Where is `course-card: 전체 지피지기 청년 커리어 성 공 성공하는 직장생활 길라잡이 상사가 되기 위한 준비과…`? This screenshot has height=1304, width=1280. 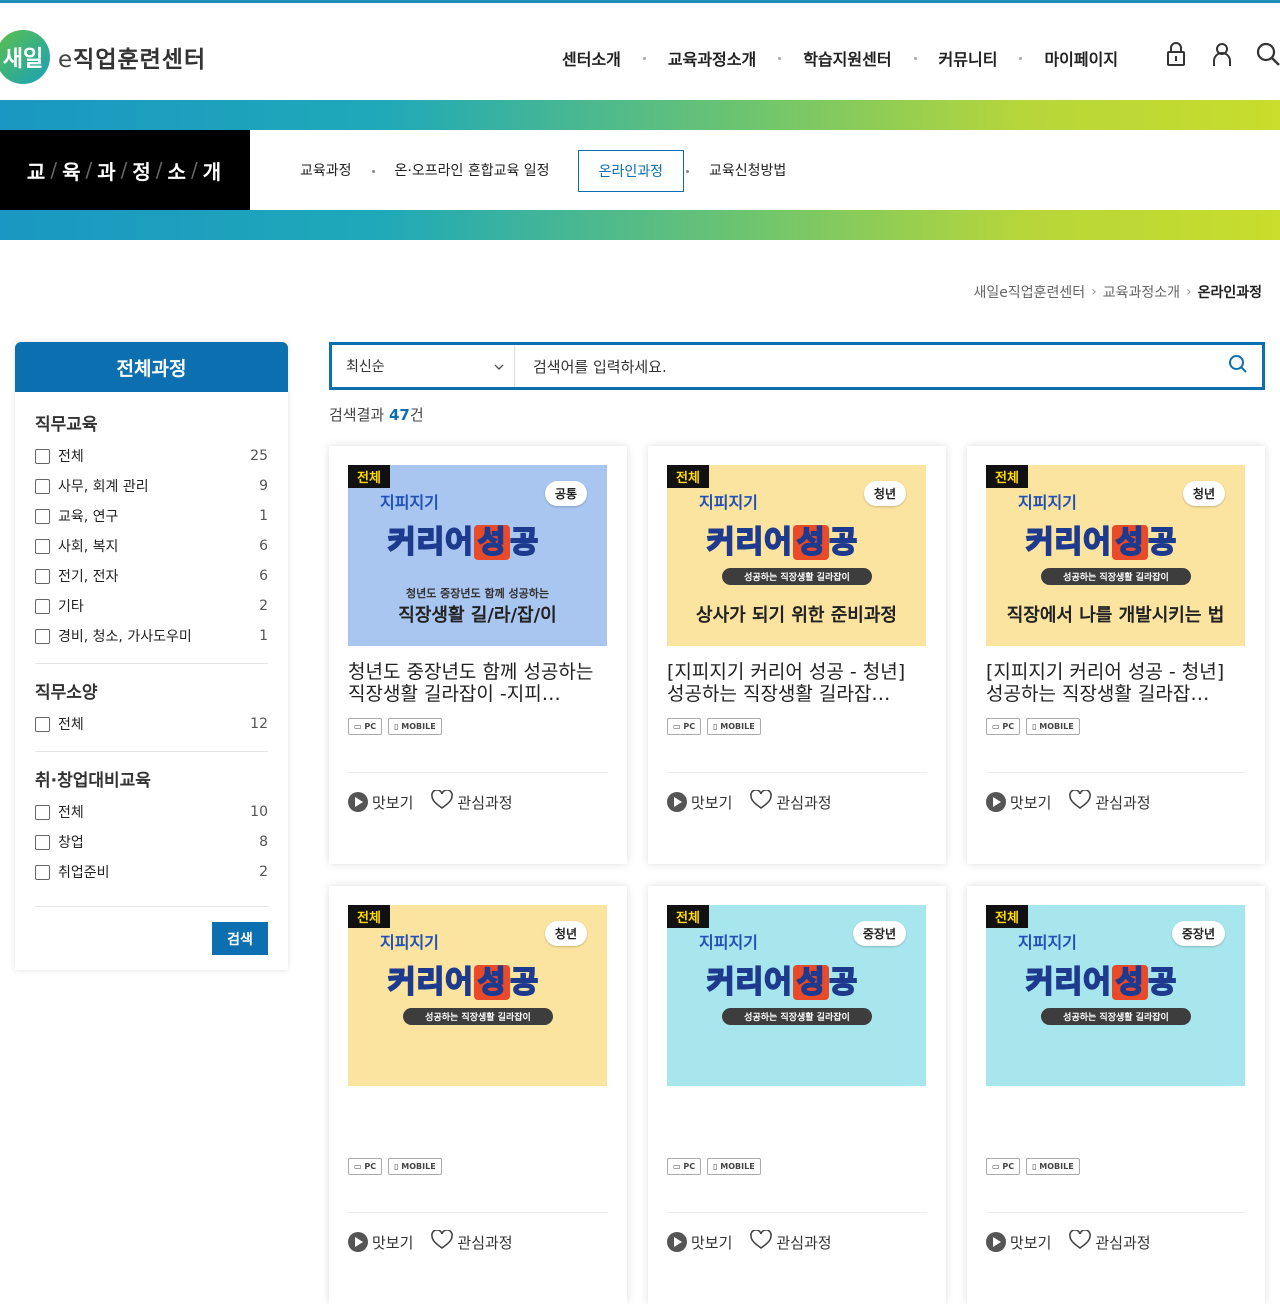 course-card: 전체 지피지기 청년 커리어 성 공 성공하는 직장생활 길라잡이 상사가 되기 위한 준비과… is located at coordinates (797, 655).